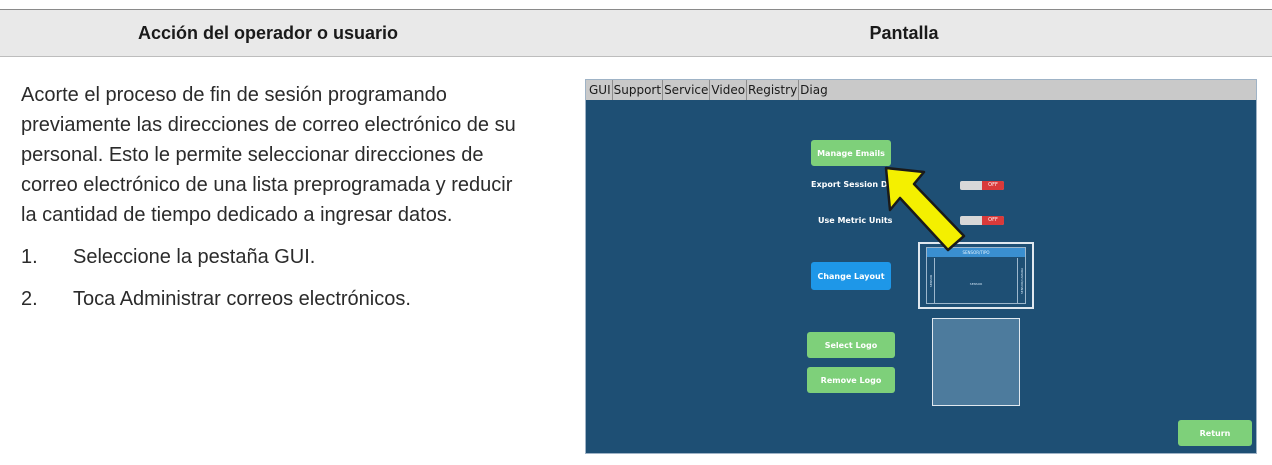  What do you see at coordinates (921, 90) in the screenshot?
I see `tab-bar: GUI Support Service Video Registry Diag` at bounding box center [921, 90].